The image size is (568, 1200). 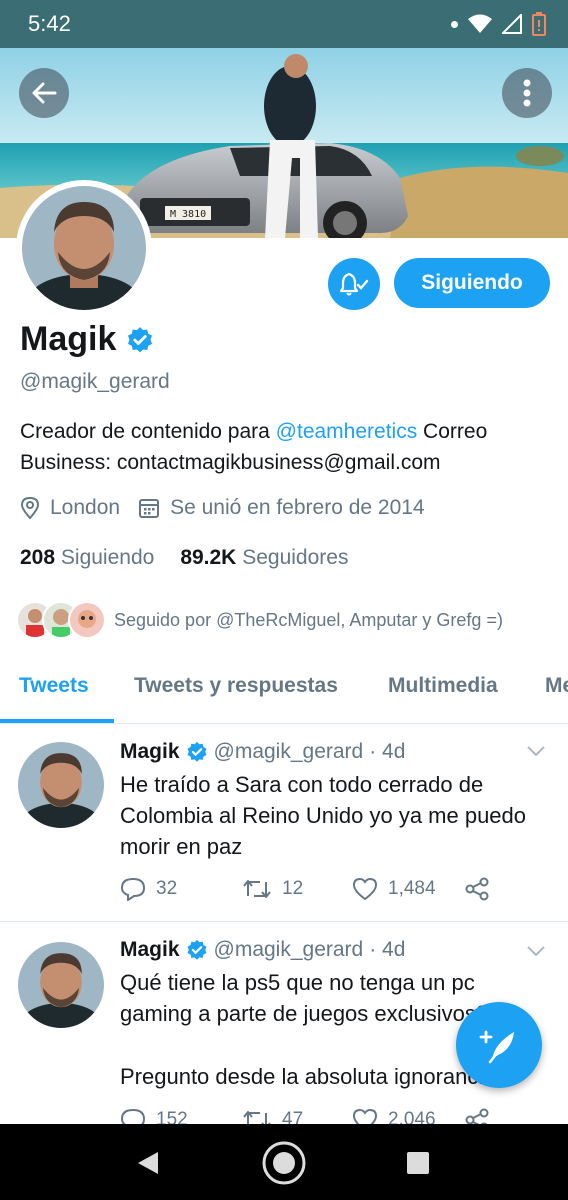 What do you see at coordinates (293, 1116) in the screenshot?
I see `retweet-count: 47` at bounding box center [293, 1116].